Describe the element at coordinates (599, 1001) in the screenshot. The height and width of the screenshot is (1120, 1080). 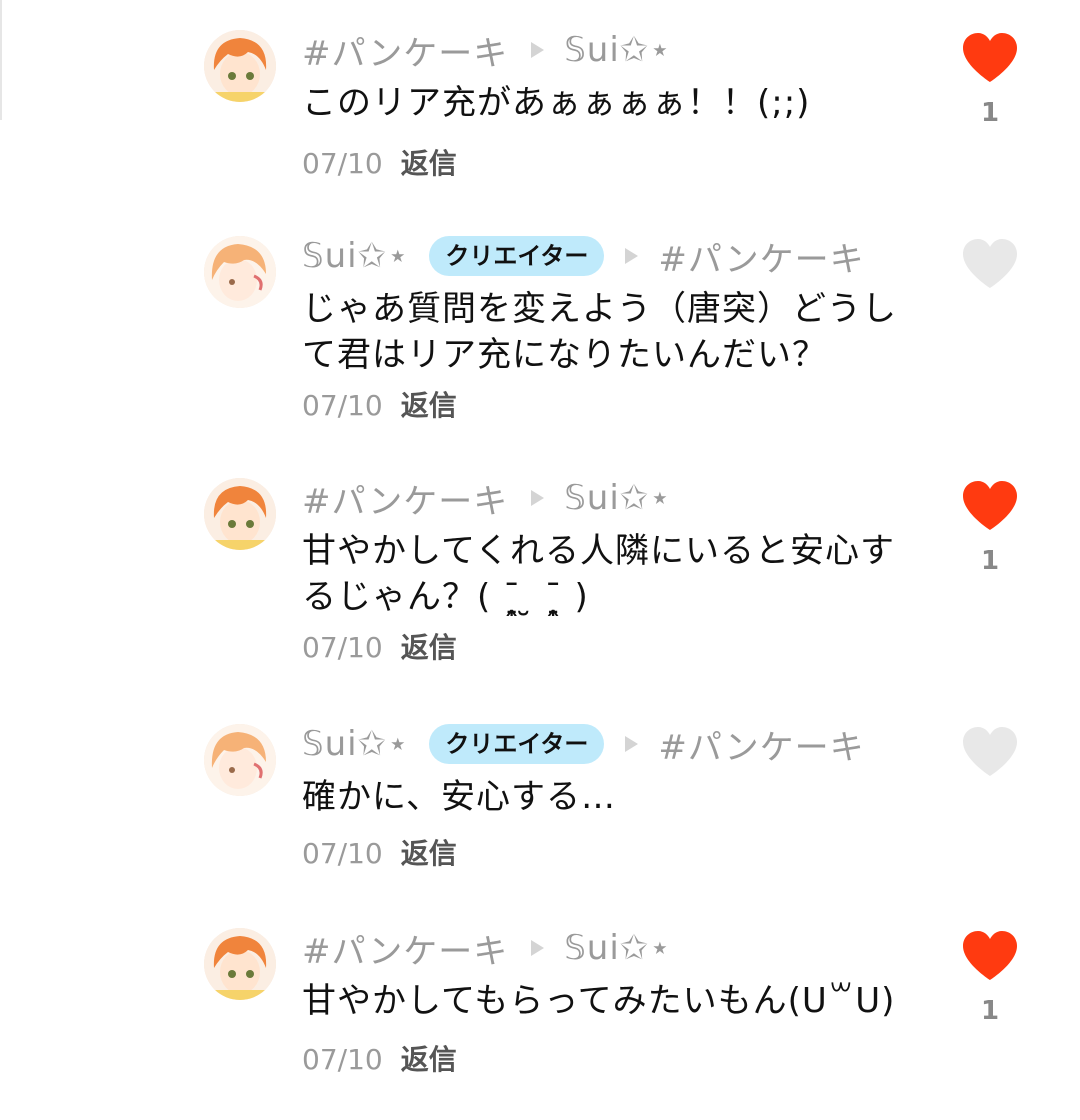
I see `comment-text: 甘やかしてもらってみたいもん(ᑌ꒳ᑌ)` at that location.